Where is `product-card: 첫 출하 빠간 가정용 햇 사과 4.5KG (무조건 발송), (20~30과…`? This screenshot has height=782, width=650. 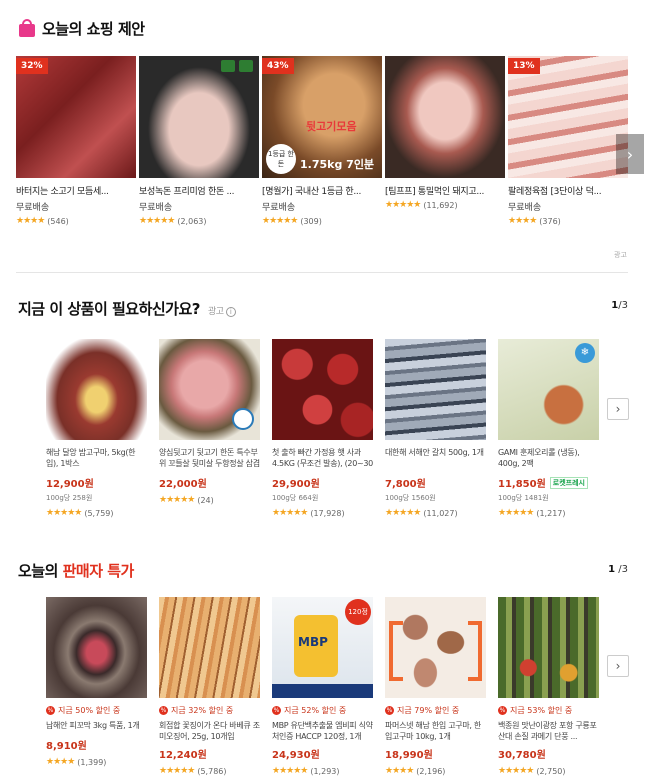
product-card: 첫 출하 빠간 가정용 햇 사과 4.5KG (무조건 발송), (20~30과… is located at coordinates (322, 428).